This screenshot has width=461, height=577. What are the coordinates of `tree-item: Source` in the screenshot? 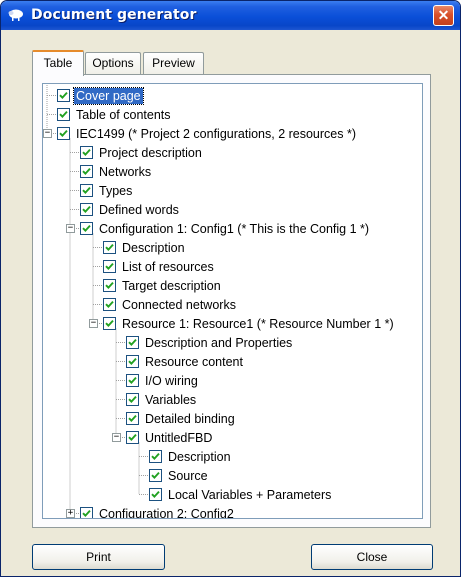 It's located at (179, 475).